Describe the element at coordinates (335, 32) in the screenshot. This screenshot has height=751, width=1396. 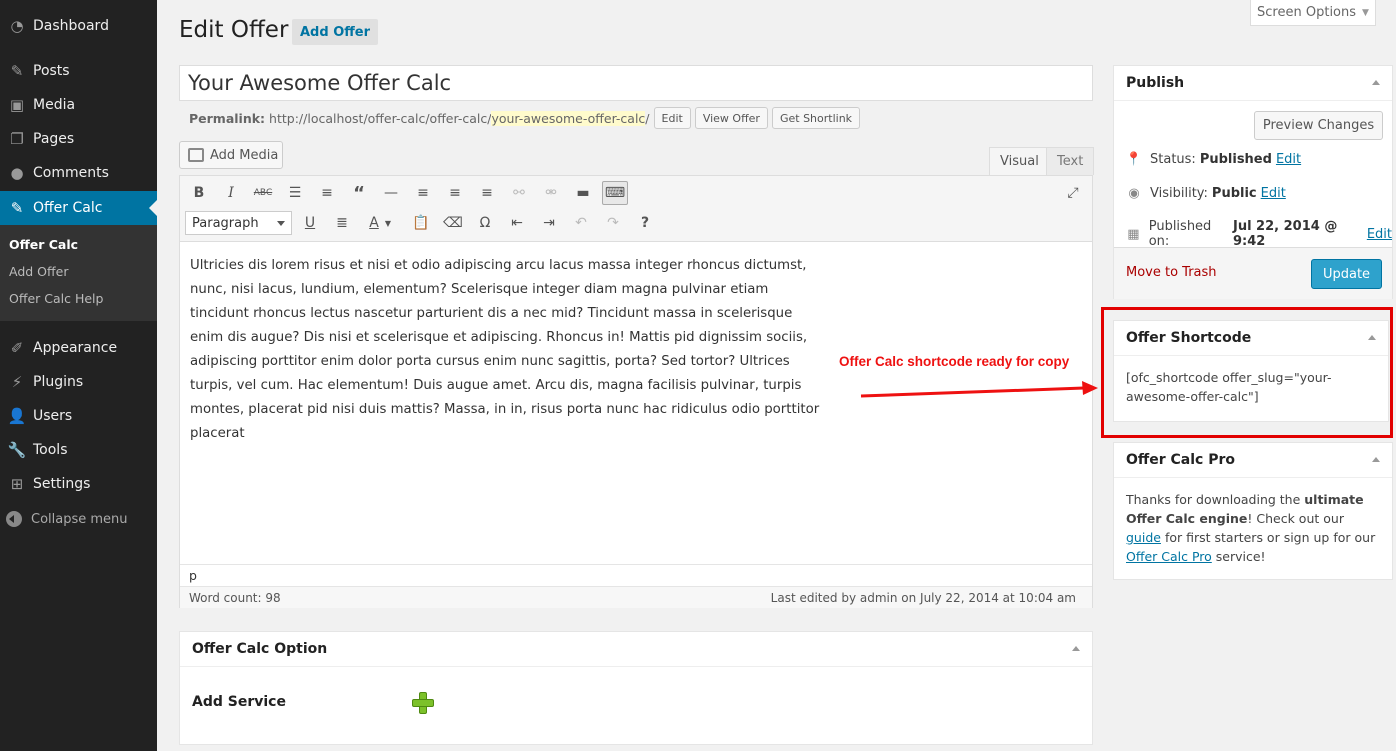
I see `add-offer-button: Add Offer` at that location.